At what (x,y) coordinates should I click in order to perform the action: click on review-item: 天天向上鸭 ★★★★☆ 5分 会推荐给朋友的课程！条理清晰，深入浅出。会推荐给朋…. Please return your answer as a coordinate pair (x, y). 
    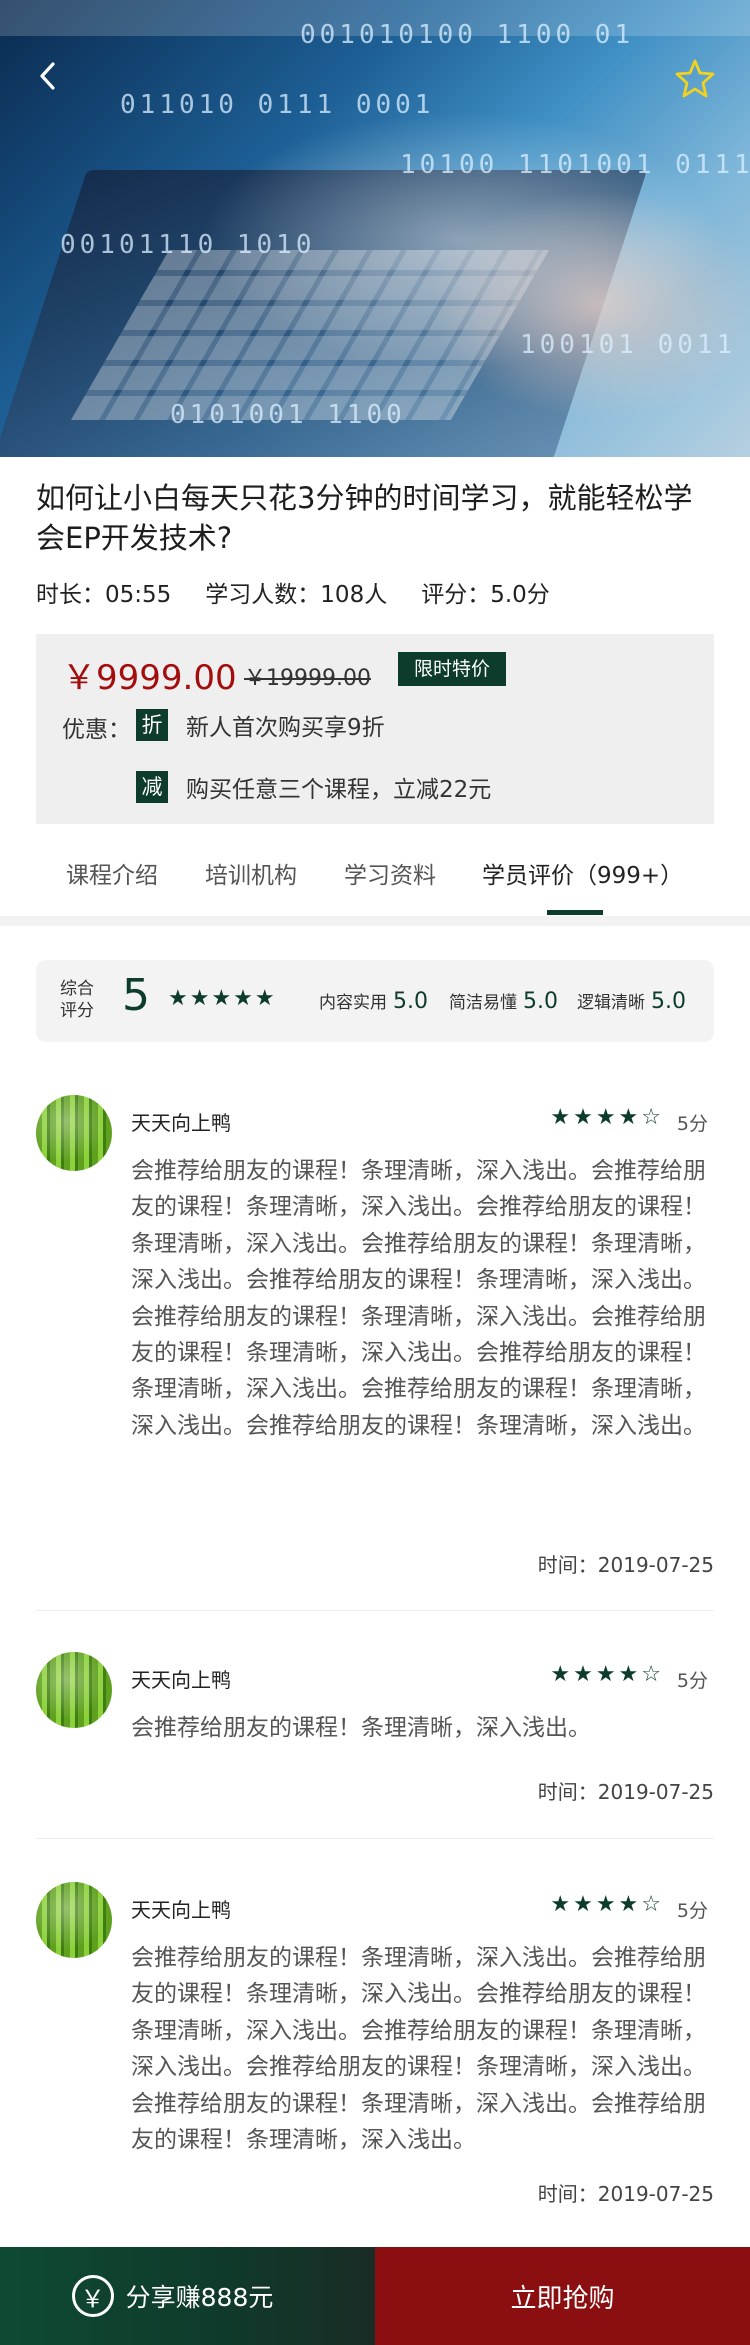
    Looking at the image, I should click on (375, 2047).